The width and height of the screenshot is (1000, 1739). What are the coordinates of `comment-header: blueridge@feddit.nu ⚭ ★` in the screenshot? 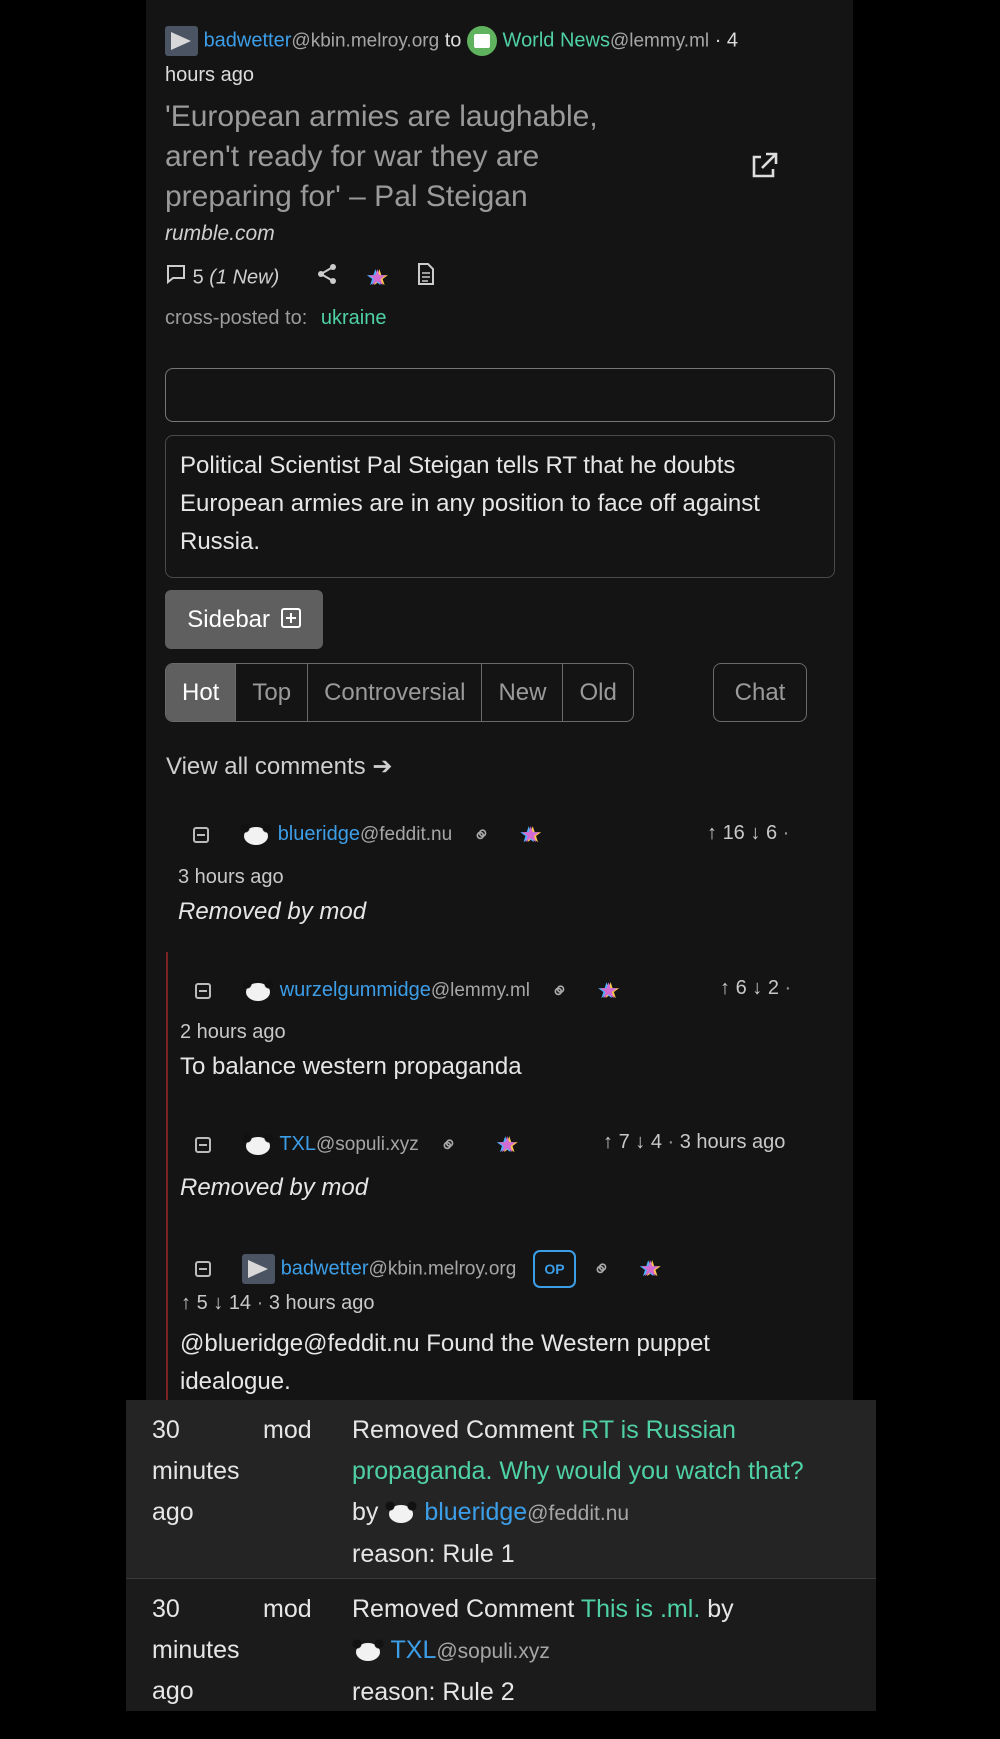 It's located at (367, 834).